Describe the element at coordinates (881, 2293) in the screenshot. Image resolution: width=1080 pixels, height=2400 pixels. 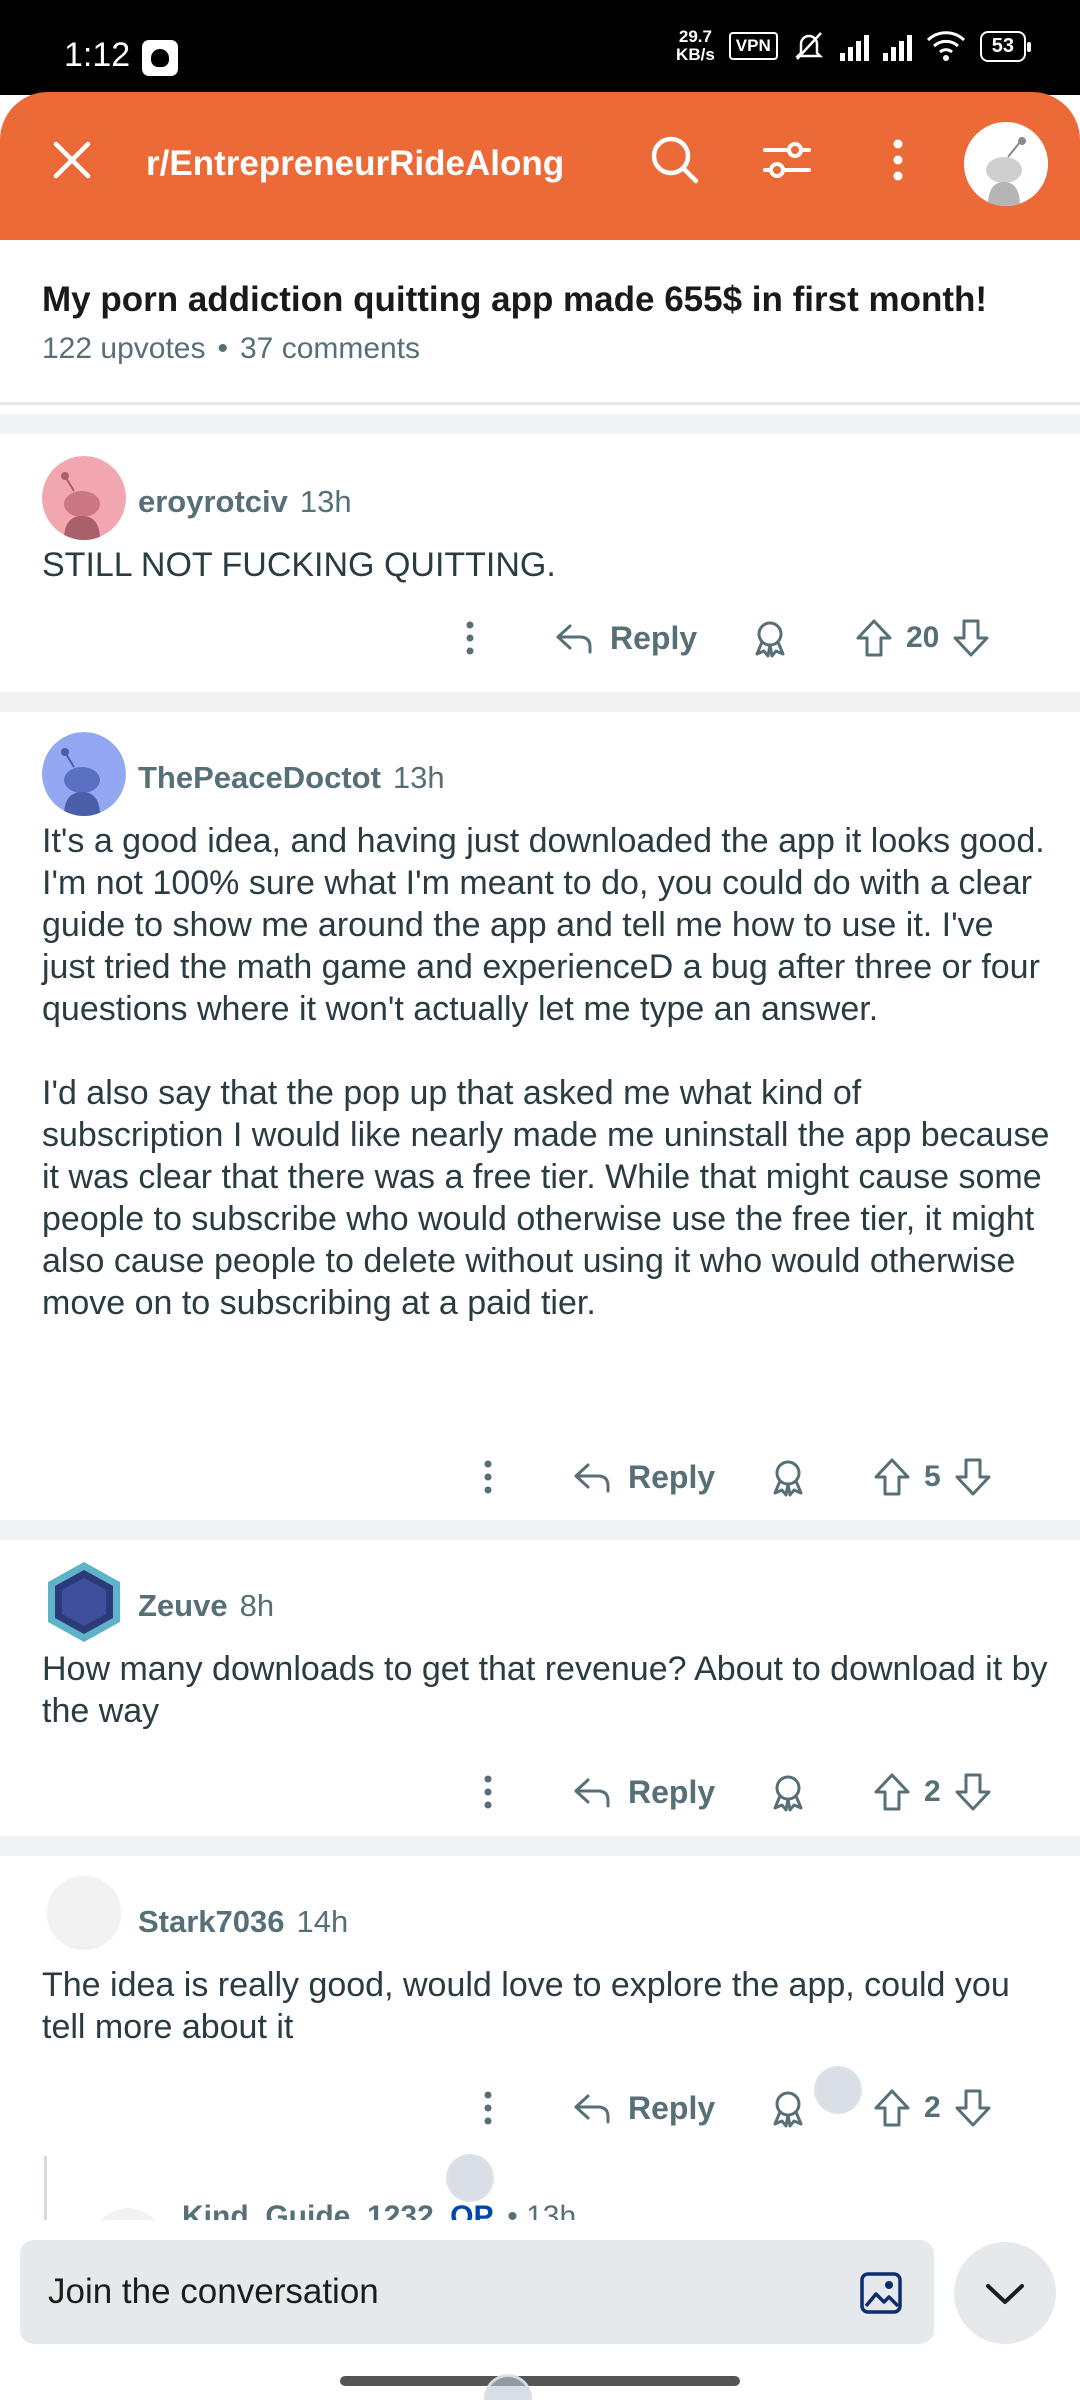
I see `image-attach-icon` at that location.